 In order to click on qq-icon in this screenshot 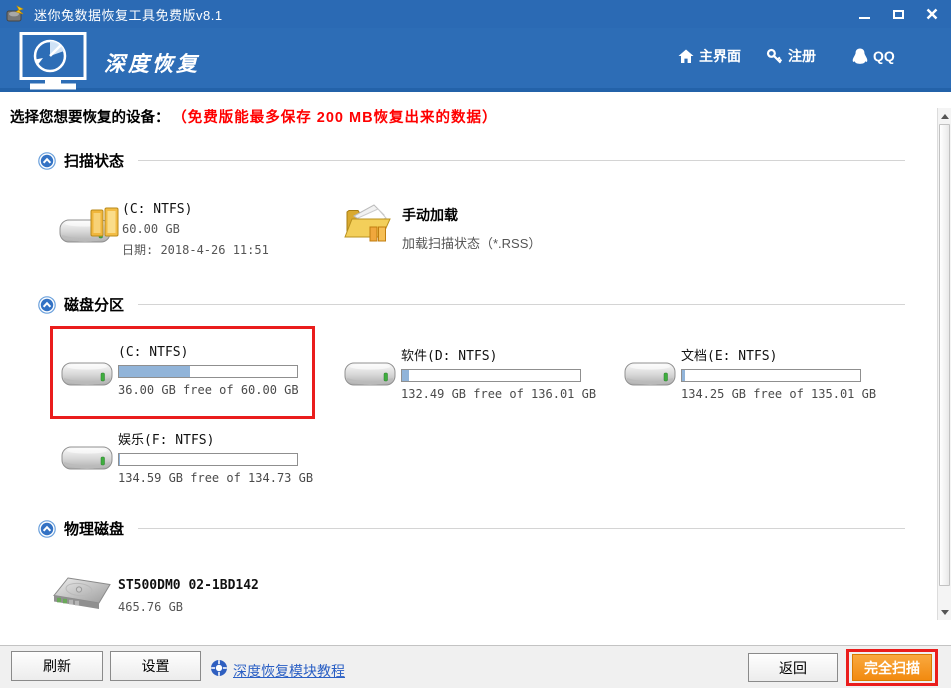, I will do `click(860, 56)`.